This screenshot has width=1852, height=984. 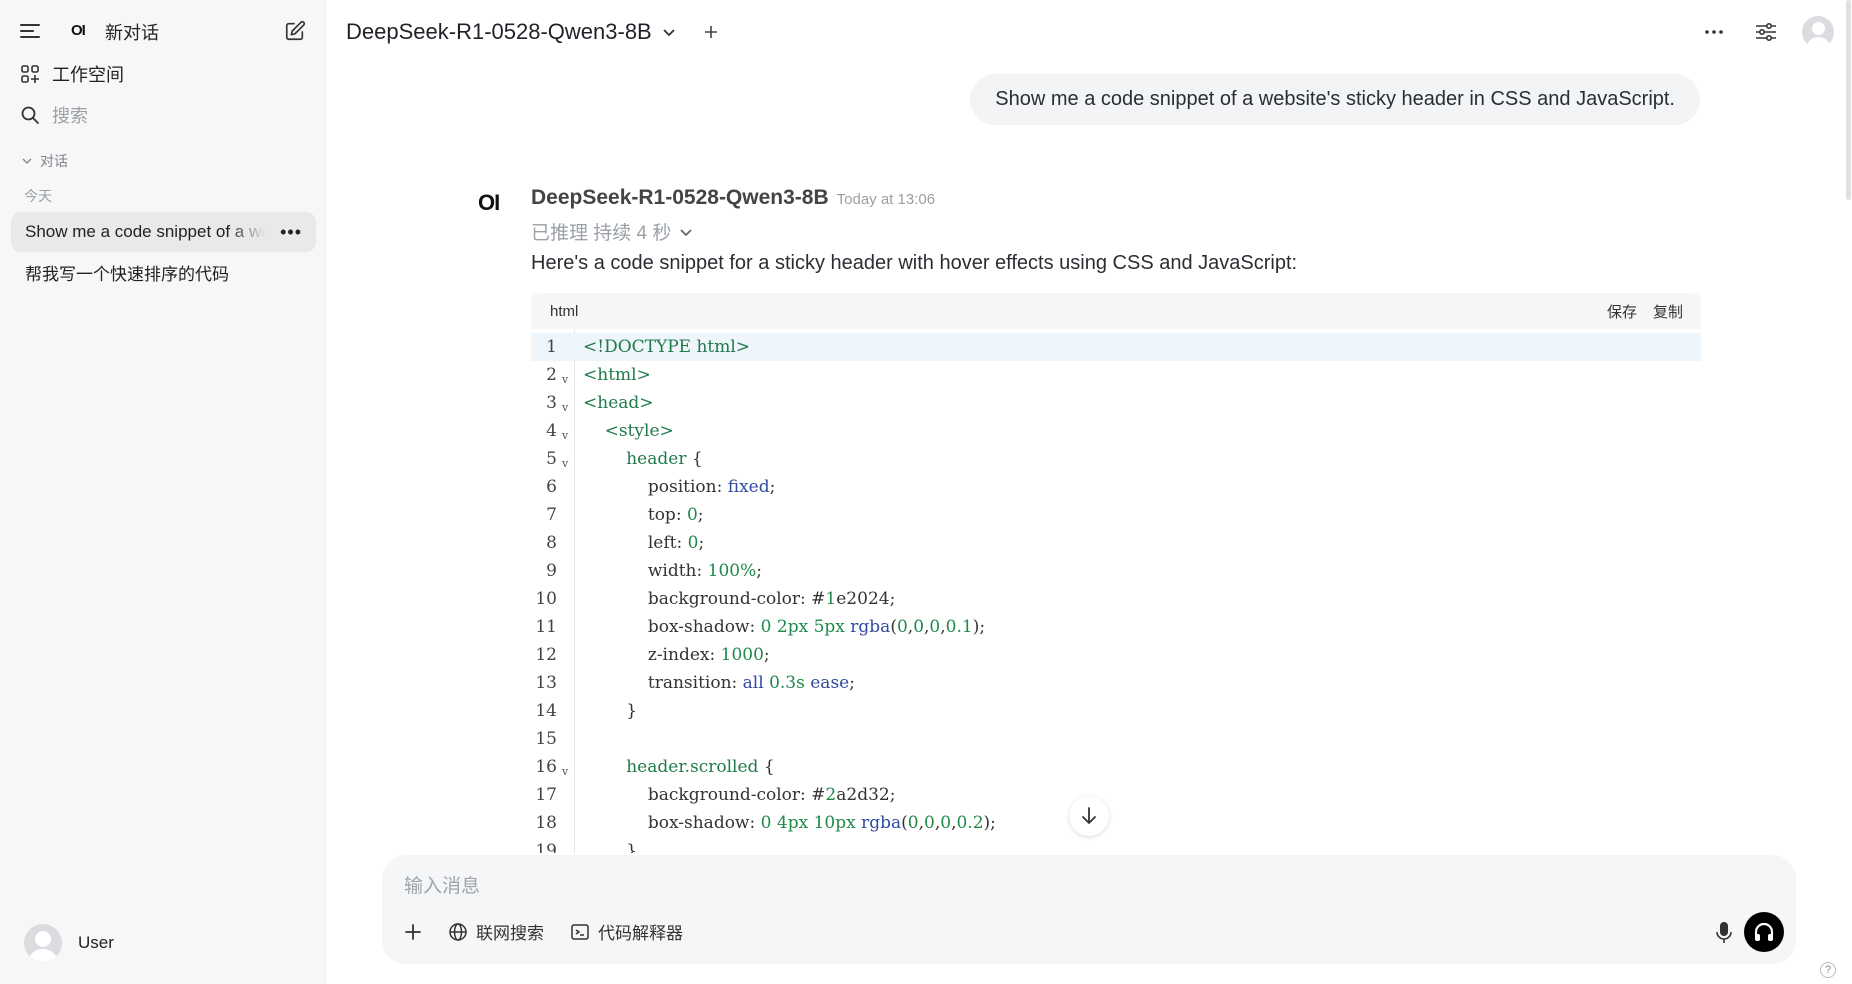 What do you see at coordinates (30, 74) in the screenshot?
I see `workspace-icon` at bounding box center [30, 74].